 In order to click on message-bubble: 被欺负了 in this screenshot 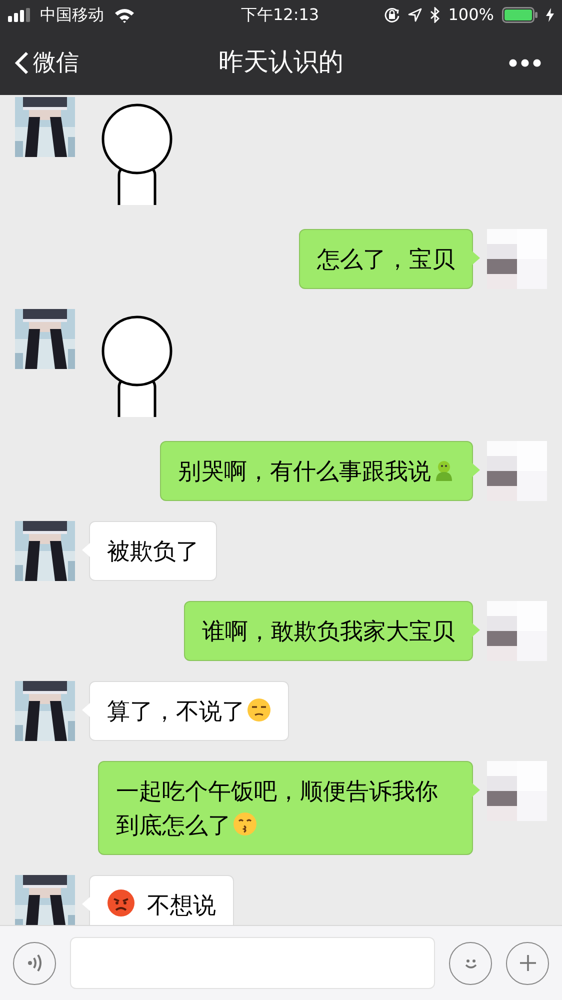, I will do `click(153, 551)`.